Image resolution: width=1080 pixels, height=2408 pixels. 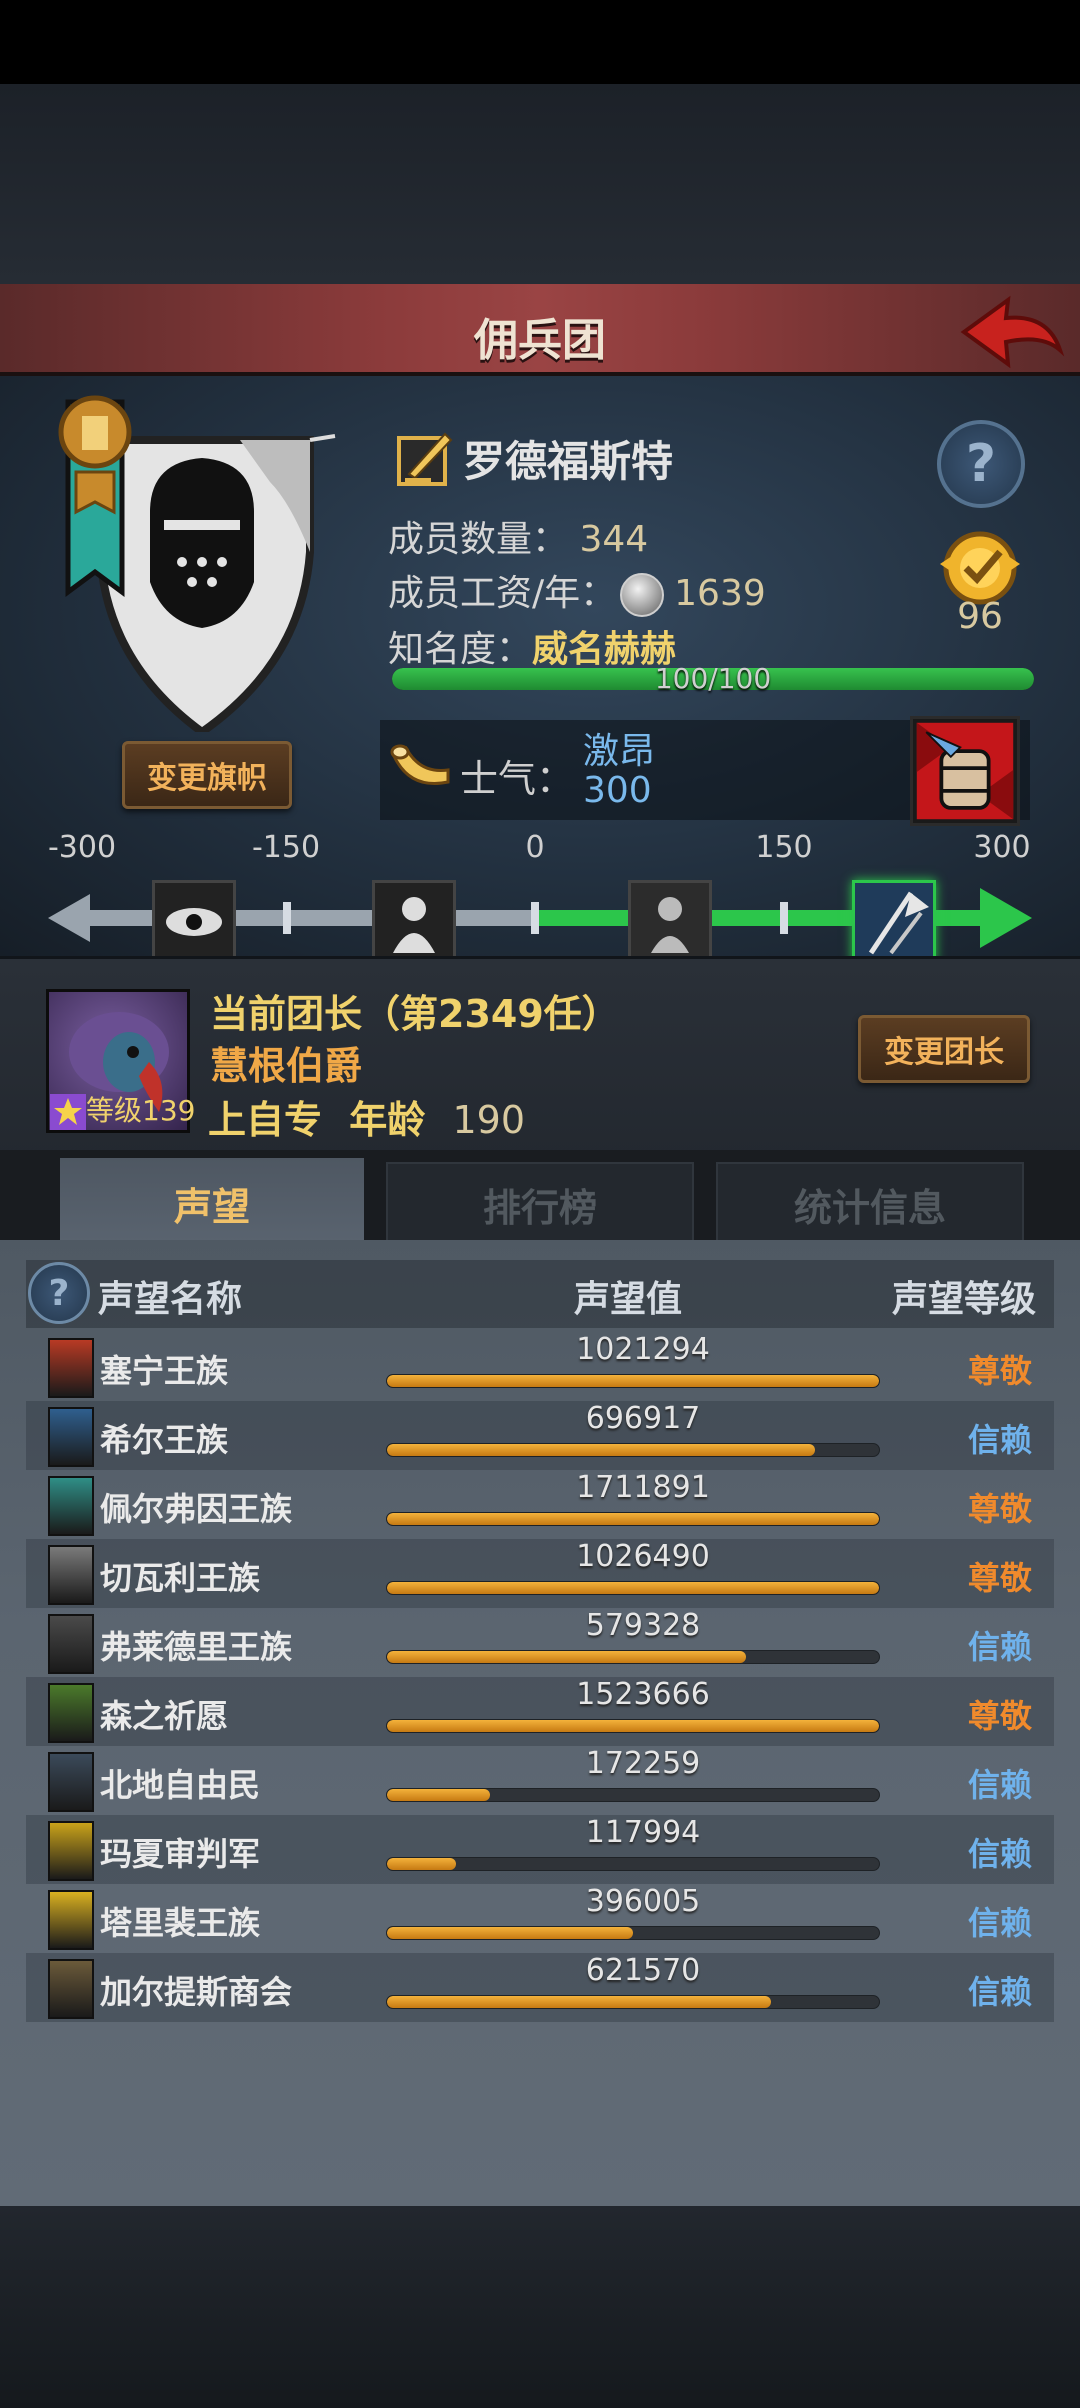 I want to click on reputation-row: 希尔王族 696917 信赖, so click(x=540, y=1435).